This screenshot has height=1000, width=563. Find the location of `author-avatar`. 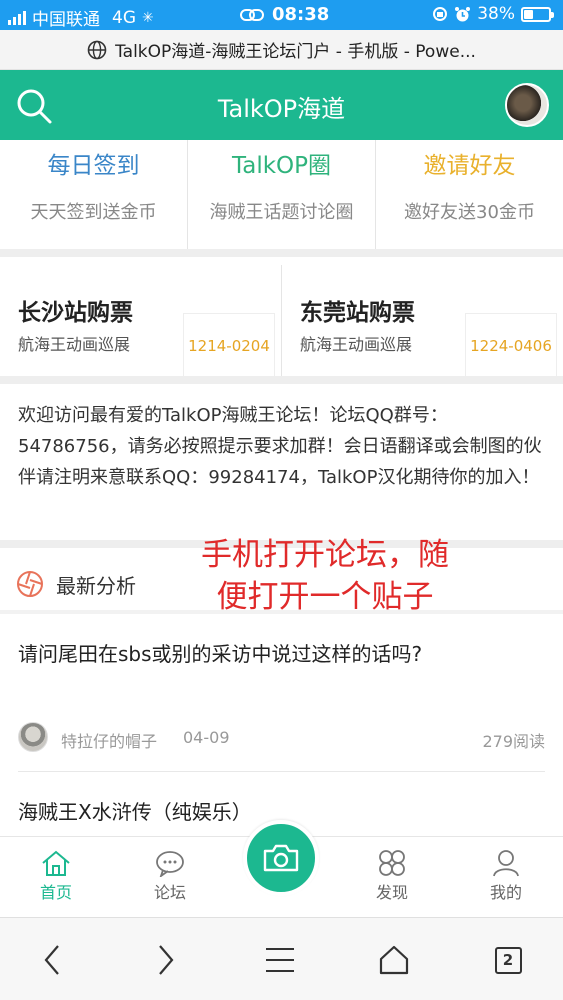

author-avatar is located at coordinates (33, 737).